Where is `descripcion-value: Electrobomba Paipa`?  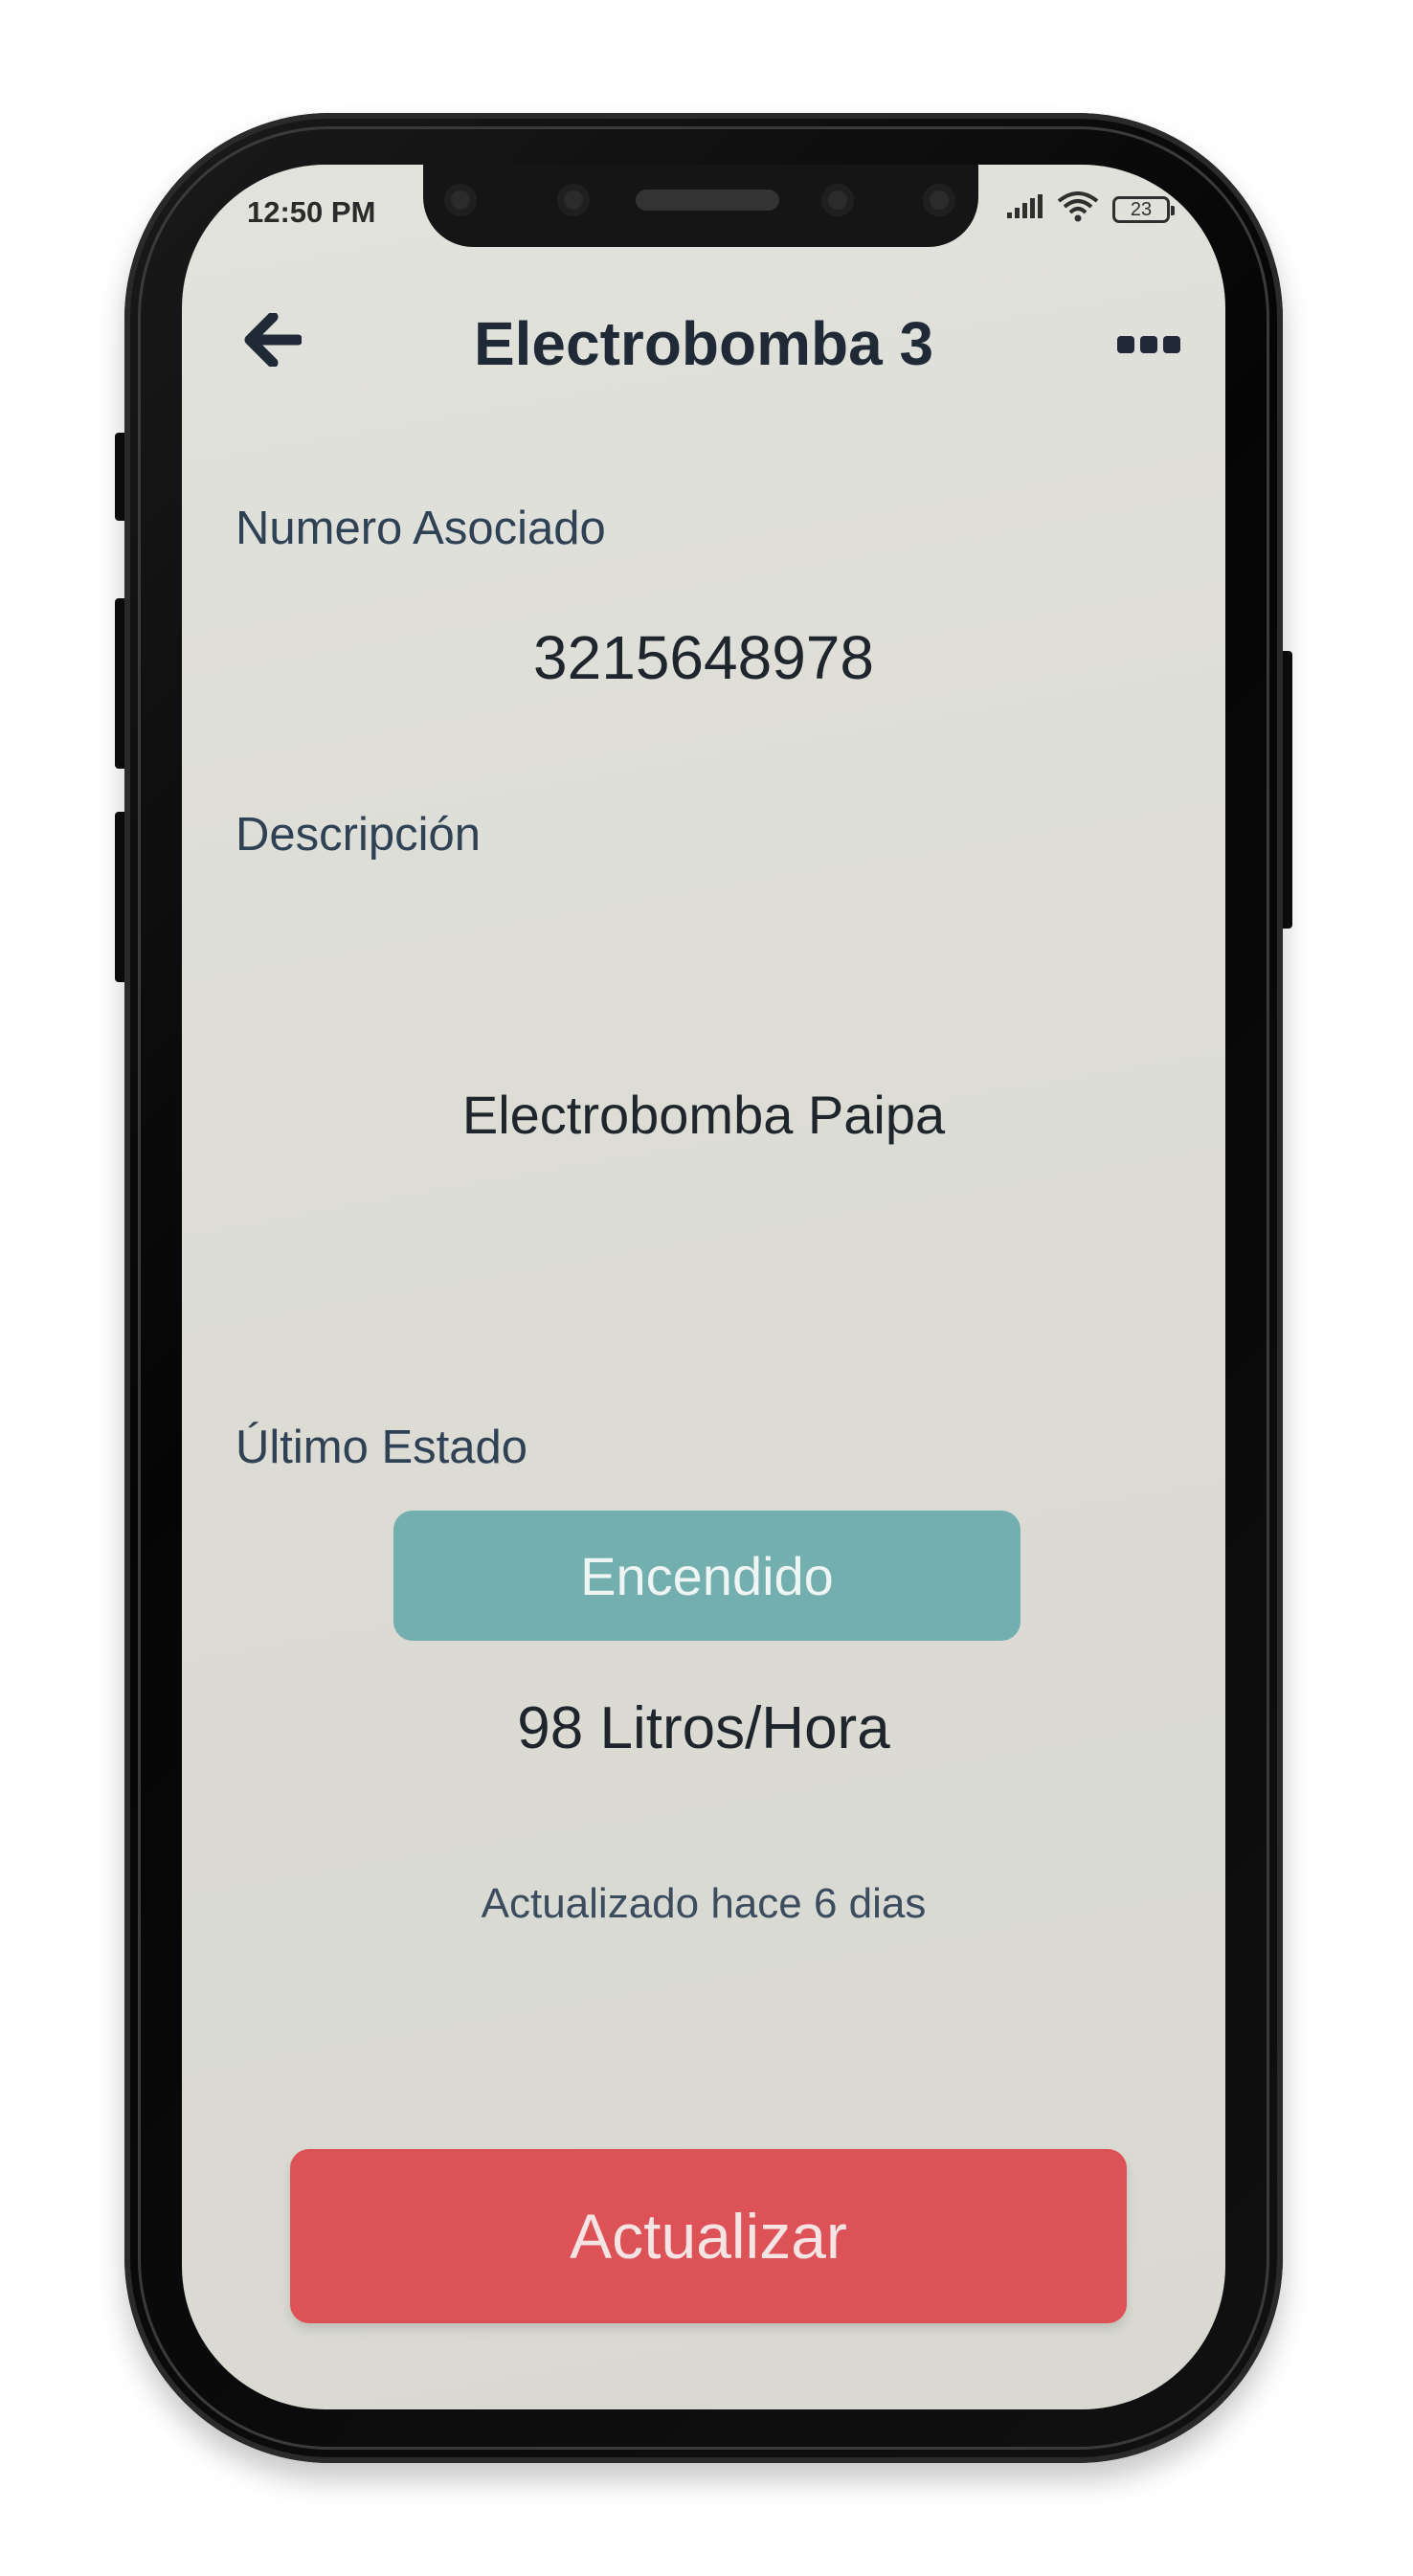 descripcion-value: Electrobomba Paipa is located at coordinates (703, 1115).